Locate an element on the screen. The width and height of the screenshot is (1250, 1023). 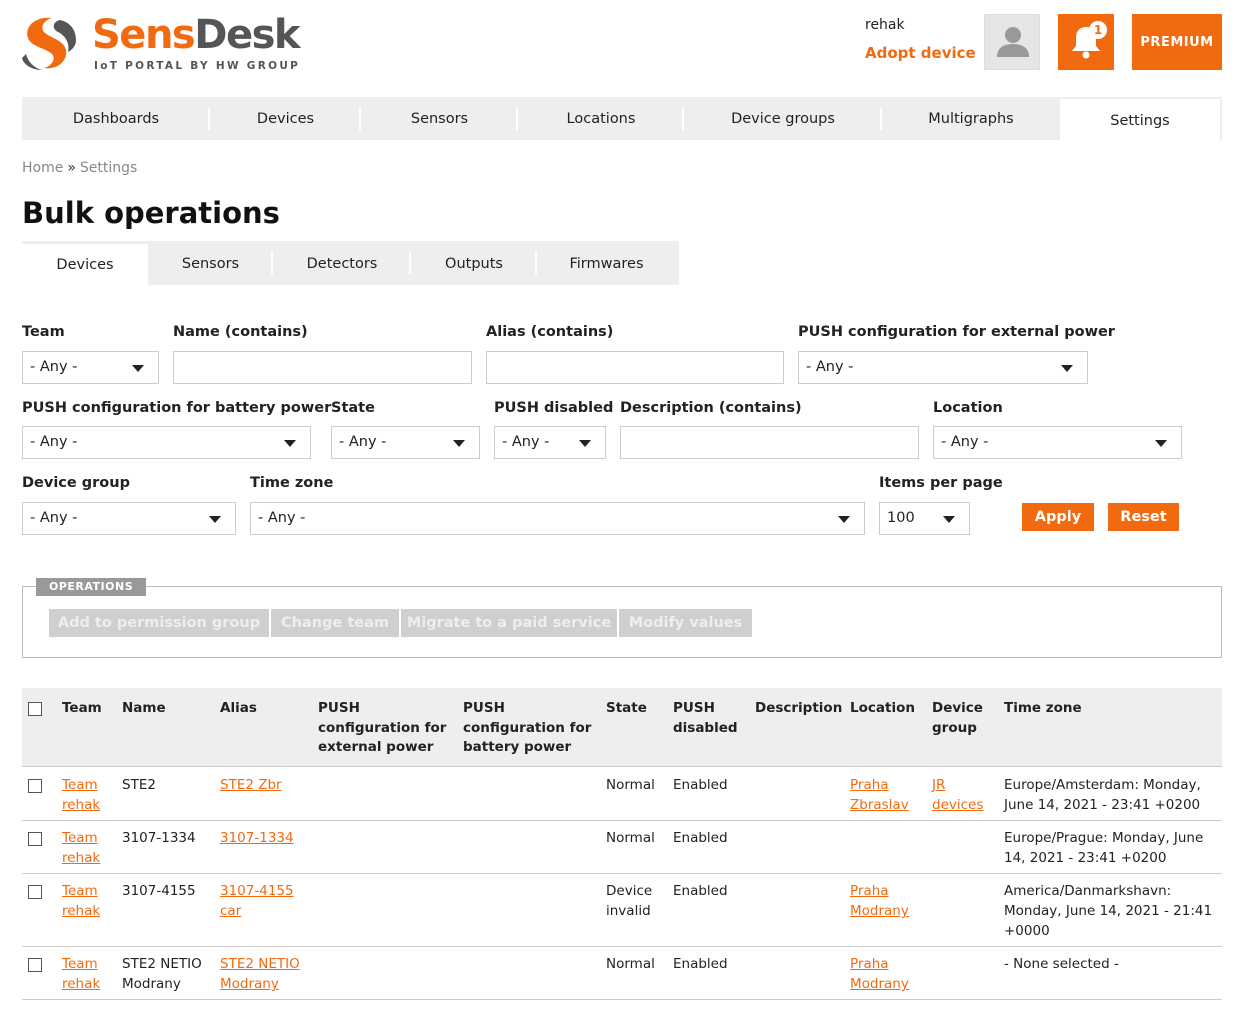
row-time-zone: - None selected - is located at coordinates (1061, 964).